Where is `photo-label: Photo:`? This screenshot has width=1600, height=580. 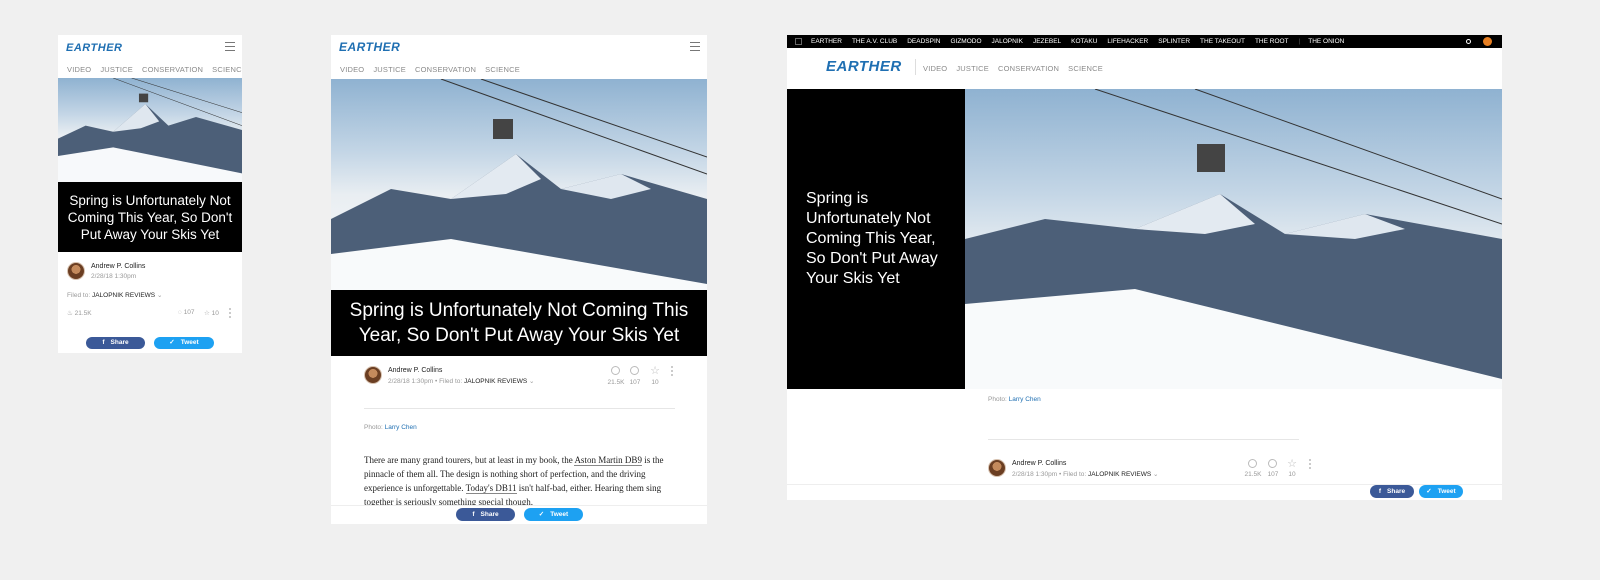
photo-label: Photo: is located at coordinates (373, 427).